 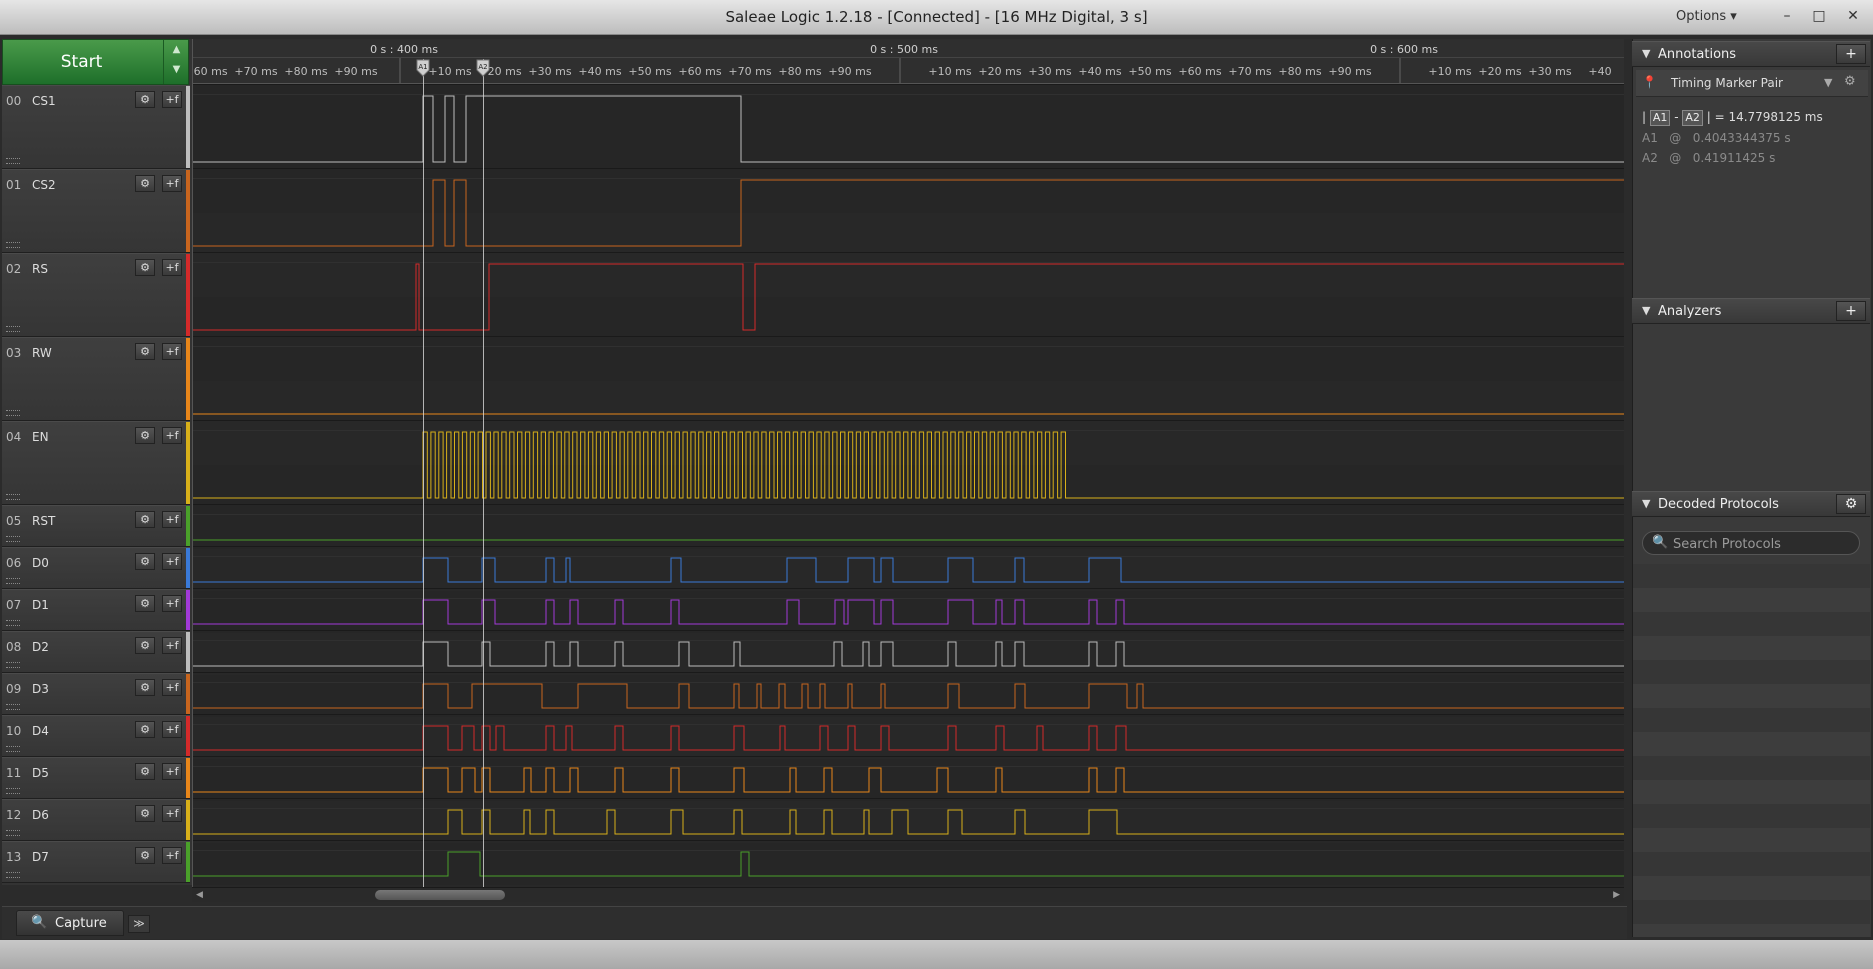 What do you see at coordinates (96, 862) in the screenshot?
I see `channel-row-d7: 13 D7 ⚙ +f` at bounding box center [96, 862].